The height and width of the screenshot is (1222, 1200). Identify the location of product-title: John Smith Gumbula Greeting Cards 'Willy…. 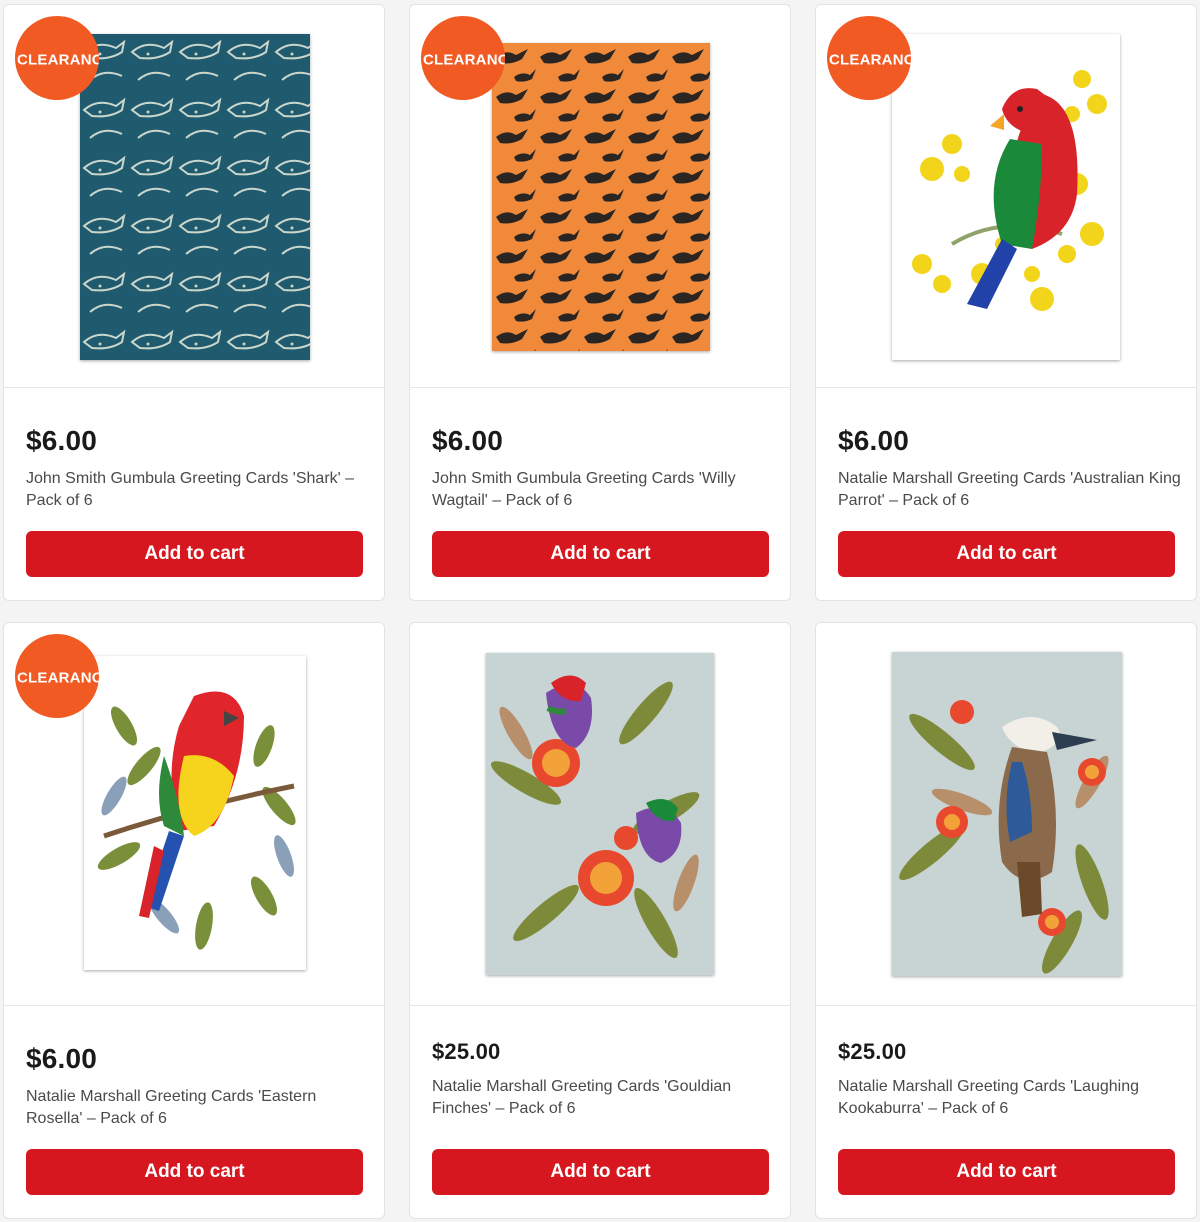
(604, 490).